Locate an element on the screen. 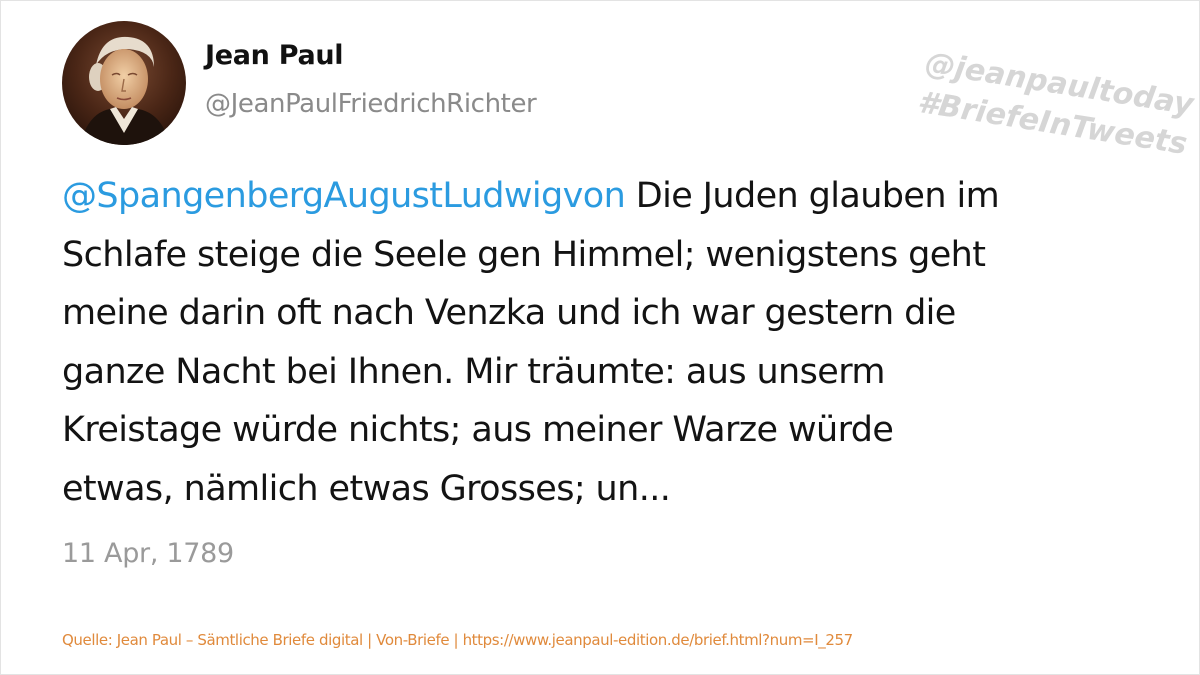 The height and width of the screenshot is (675, 1200). avatar is located at coordinates (124, 83).